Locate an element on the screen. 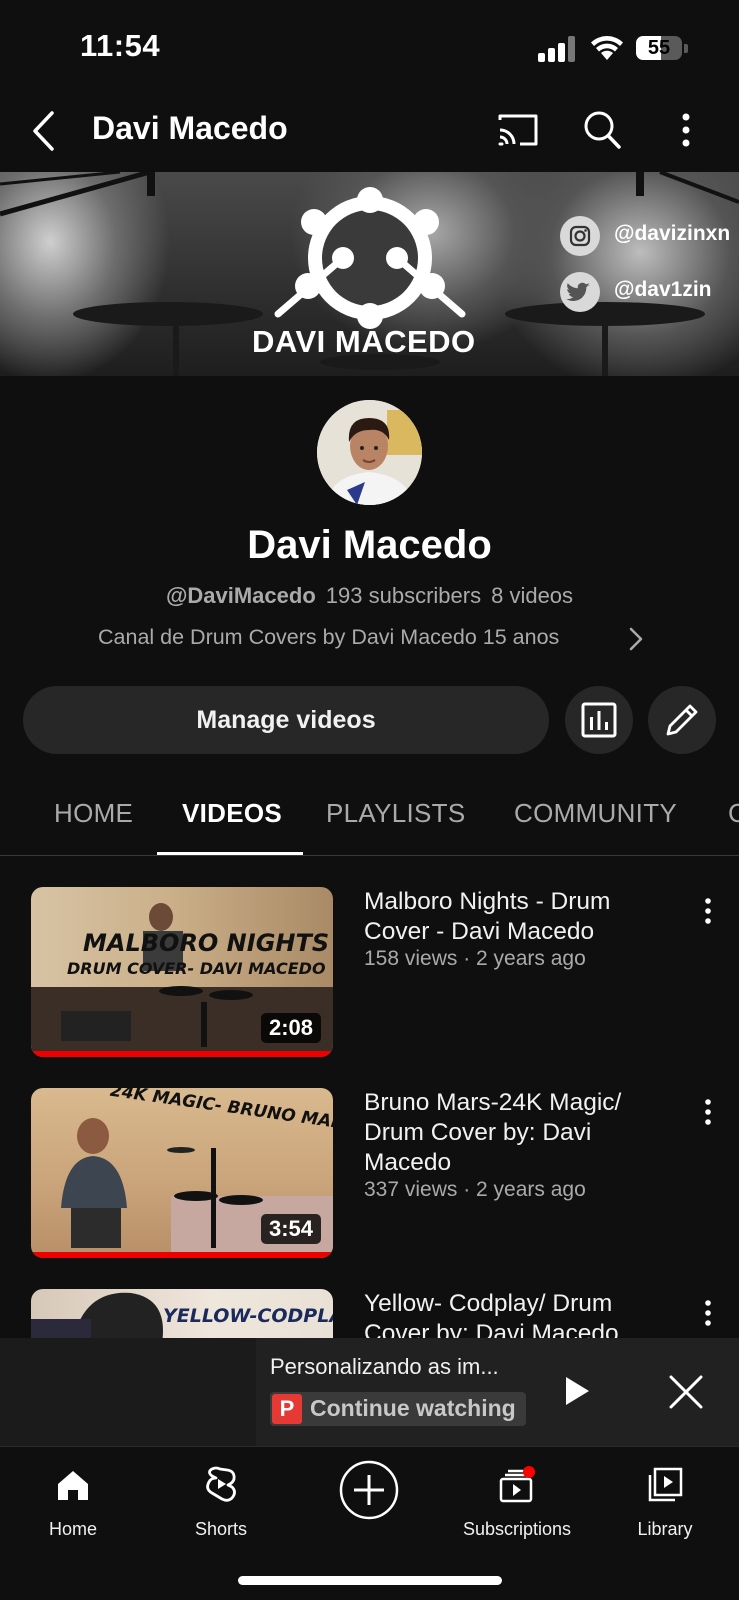 The image size is (739, 1600). play-button is located at coordinates (577, 1391).